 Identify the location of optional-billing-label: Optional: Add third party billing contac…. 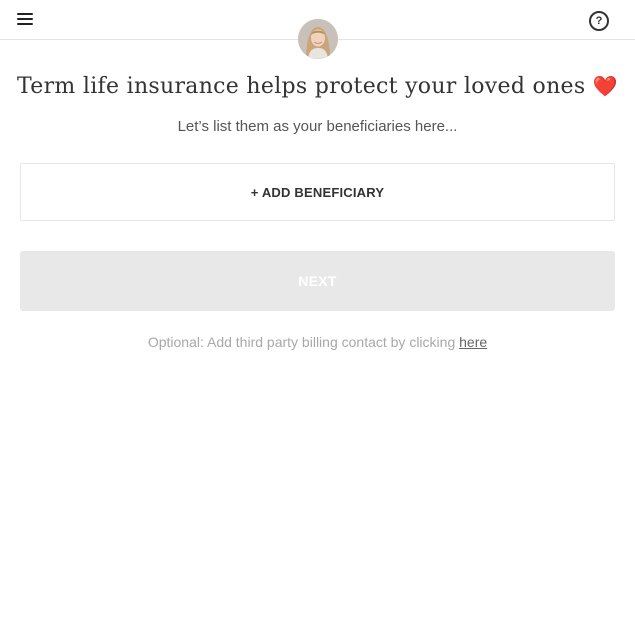
(303, 342).